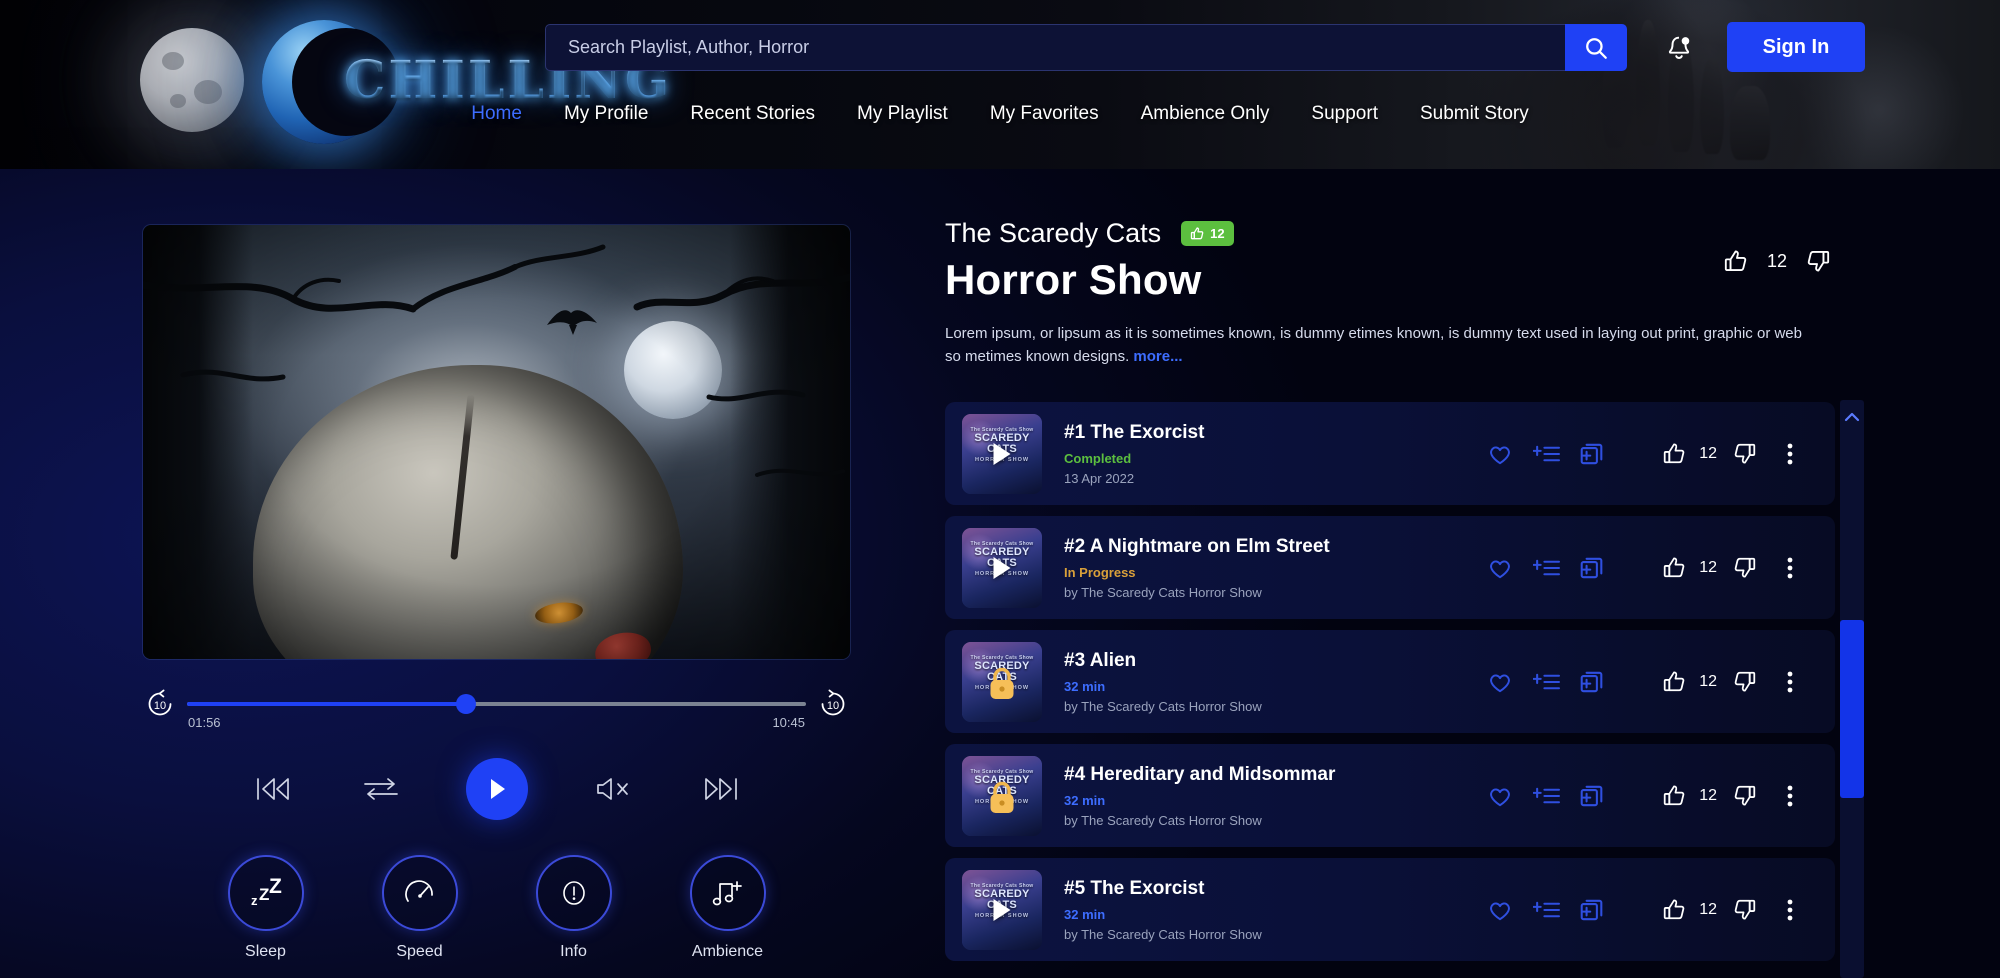 The width and height of the screenshot is (2000, 978). Describe the element at coordinates (381, 789) in the screenshot. I see `repeat-button` at that location.